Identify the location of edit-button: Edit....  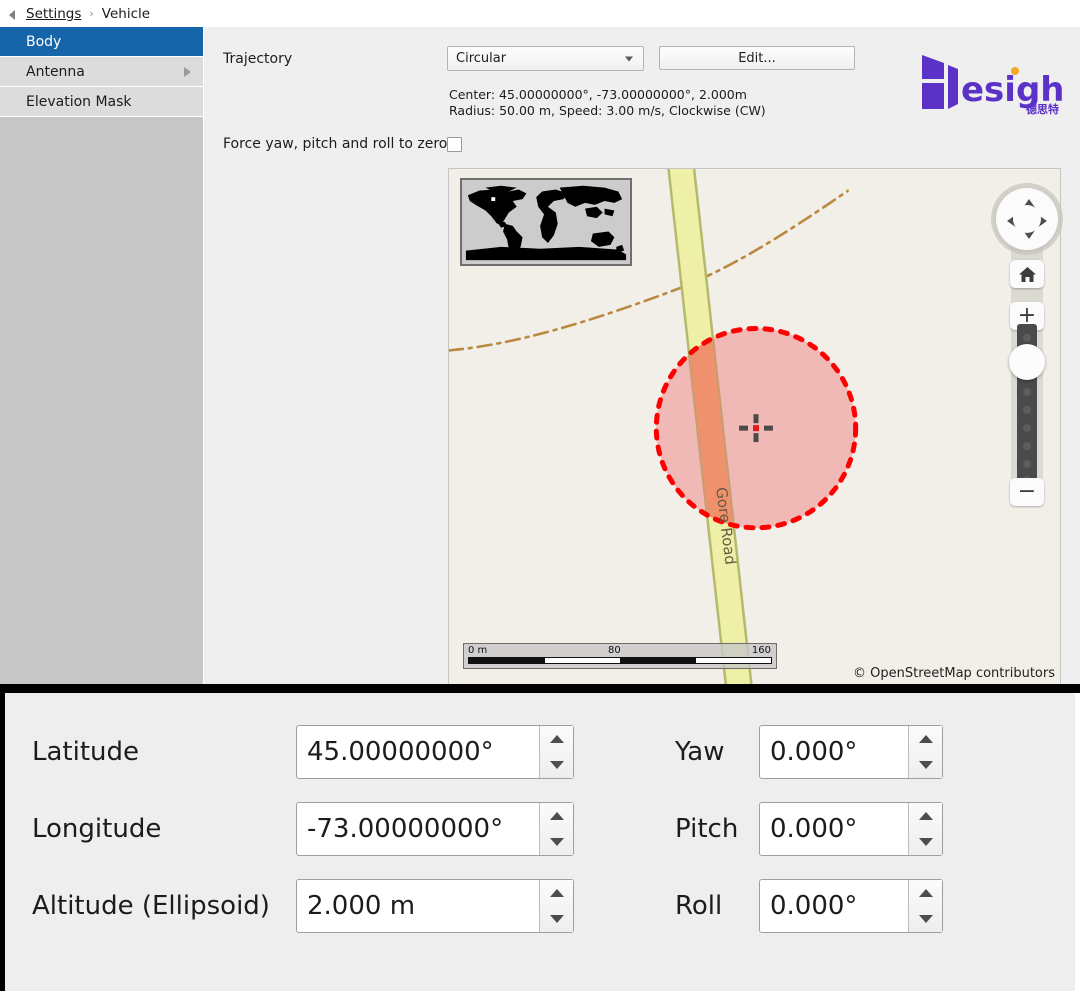
(757, 58).